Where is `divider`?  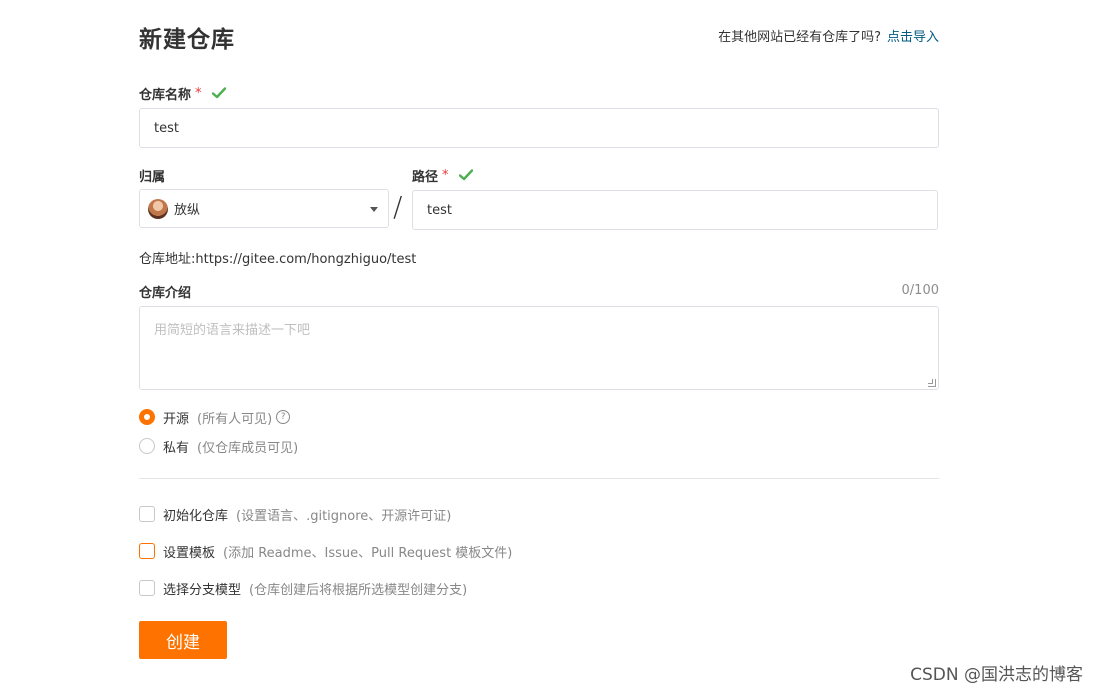 divider is located at coordinates (539, 478).